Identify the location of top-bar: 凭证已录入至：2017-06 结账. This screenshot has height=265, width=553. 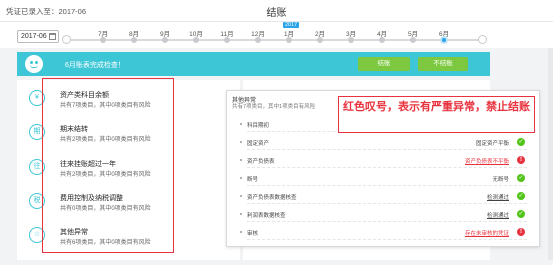
(276, 11).